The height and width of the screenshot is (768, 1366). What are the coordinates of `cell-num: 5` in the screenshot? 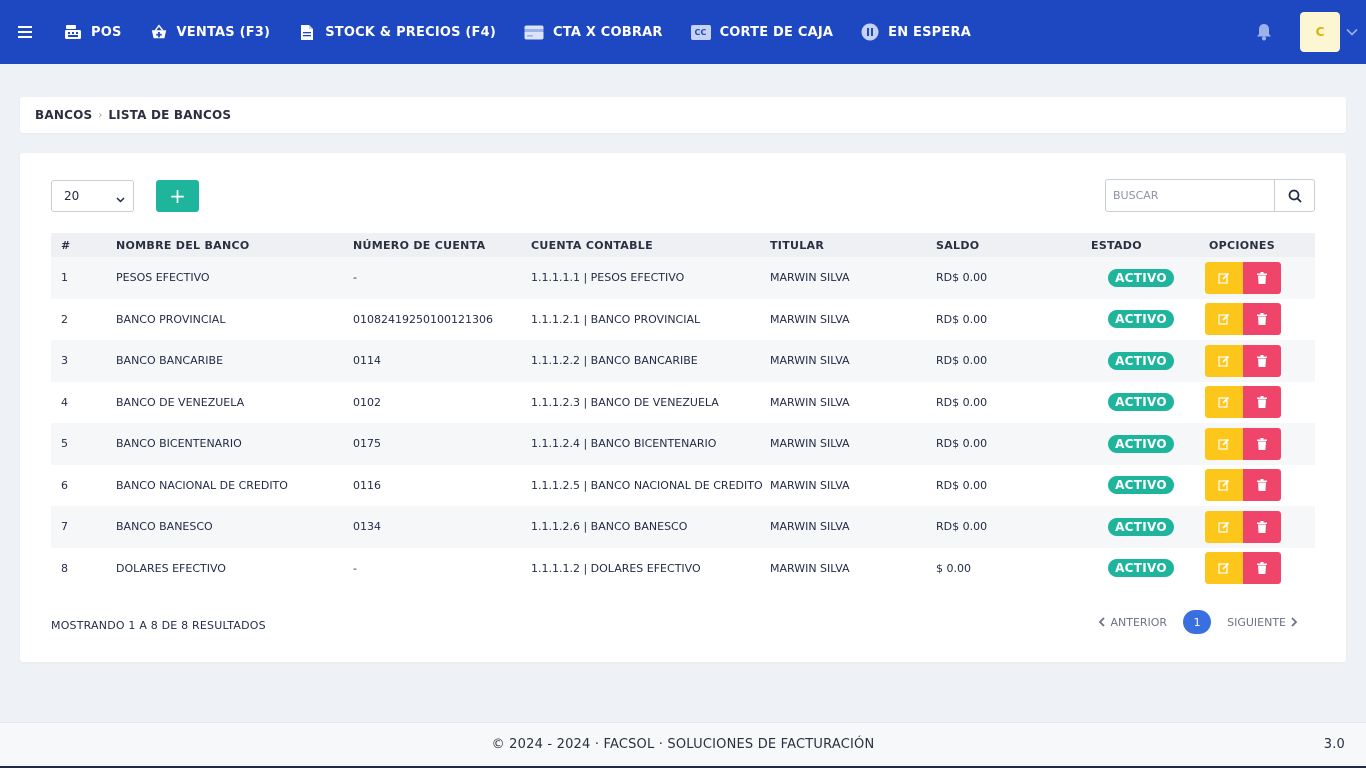 It's located at (83, 444).